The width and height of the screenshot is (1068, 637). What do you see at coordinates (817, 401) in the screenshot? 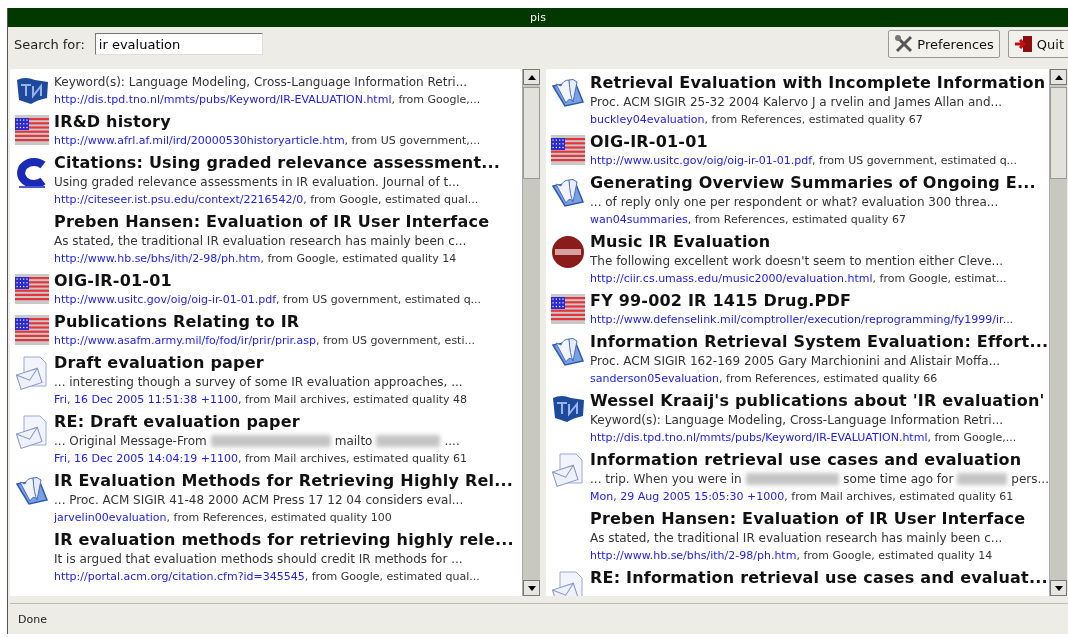
I see `result-title: Wessel Kraaij's publications about 'IR evaluation'` at bounding box center [817, 401].